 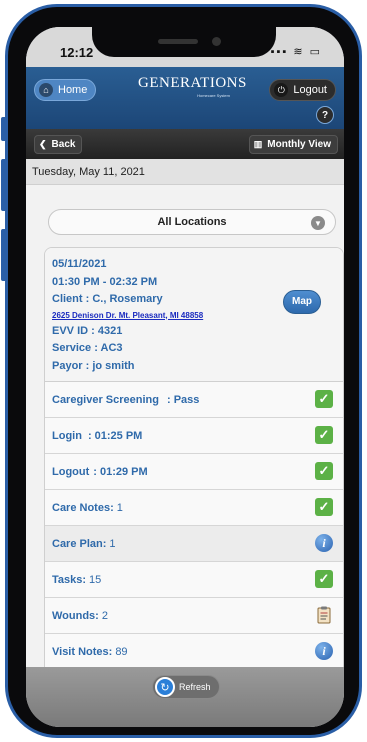 What do you see at coordinates (73, 90) in the screenshot?
I see `home-label: Home` at bounding box center [73, 90].